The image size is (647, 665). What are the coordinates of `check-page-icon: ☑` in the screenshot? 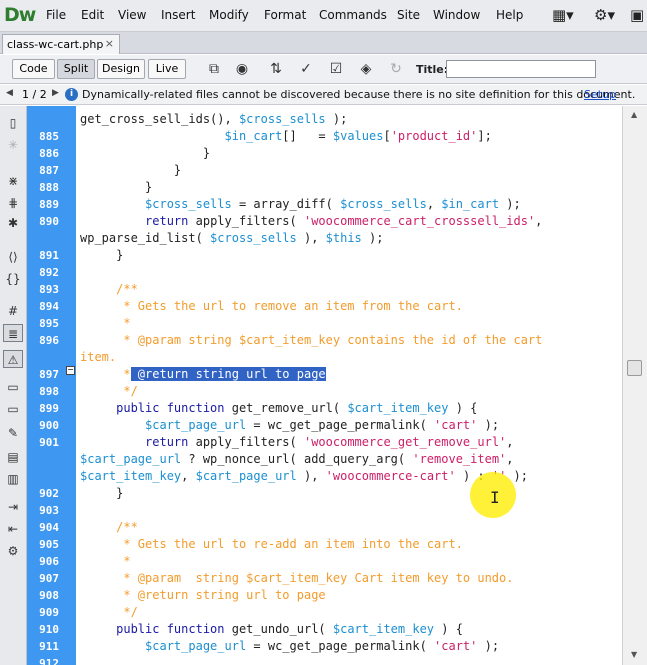 It's located at (336, 69).